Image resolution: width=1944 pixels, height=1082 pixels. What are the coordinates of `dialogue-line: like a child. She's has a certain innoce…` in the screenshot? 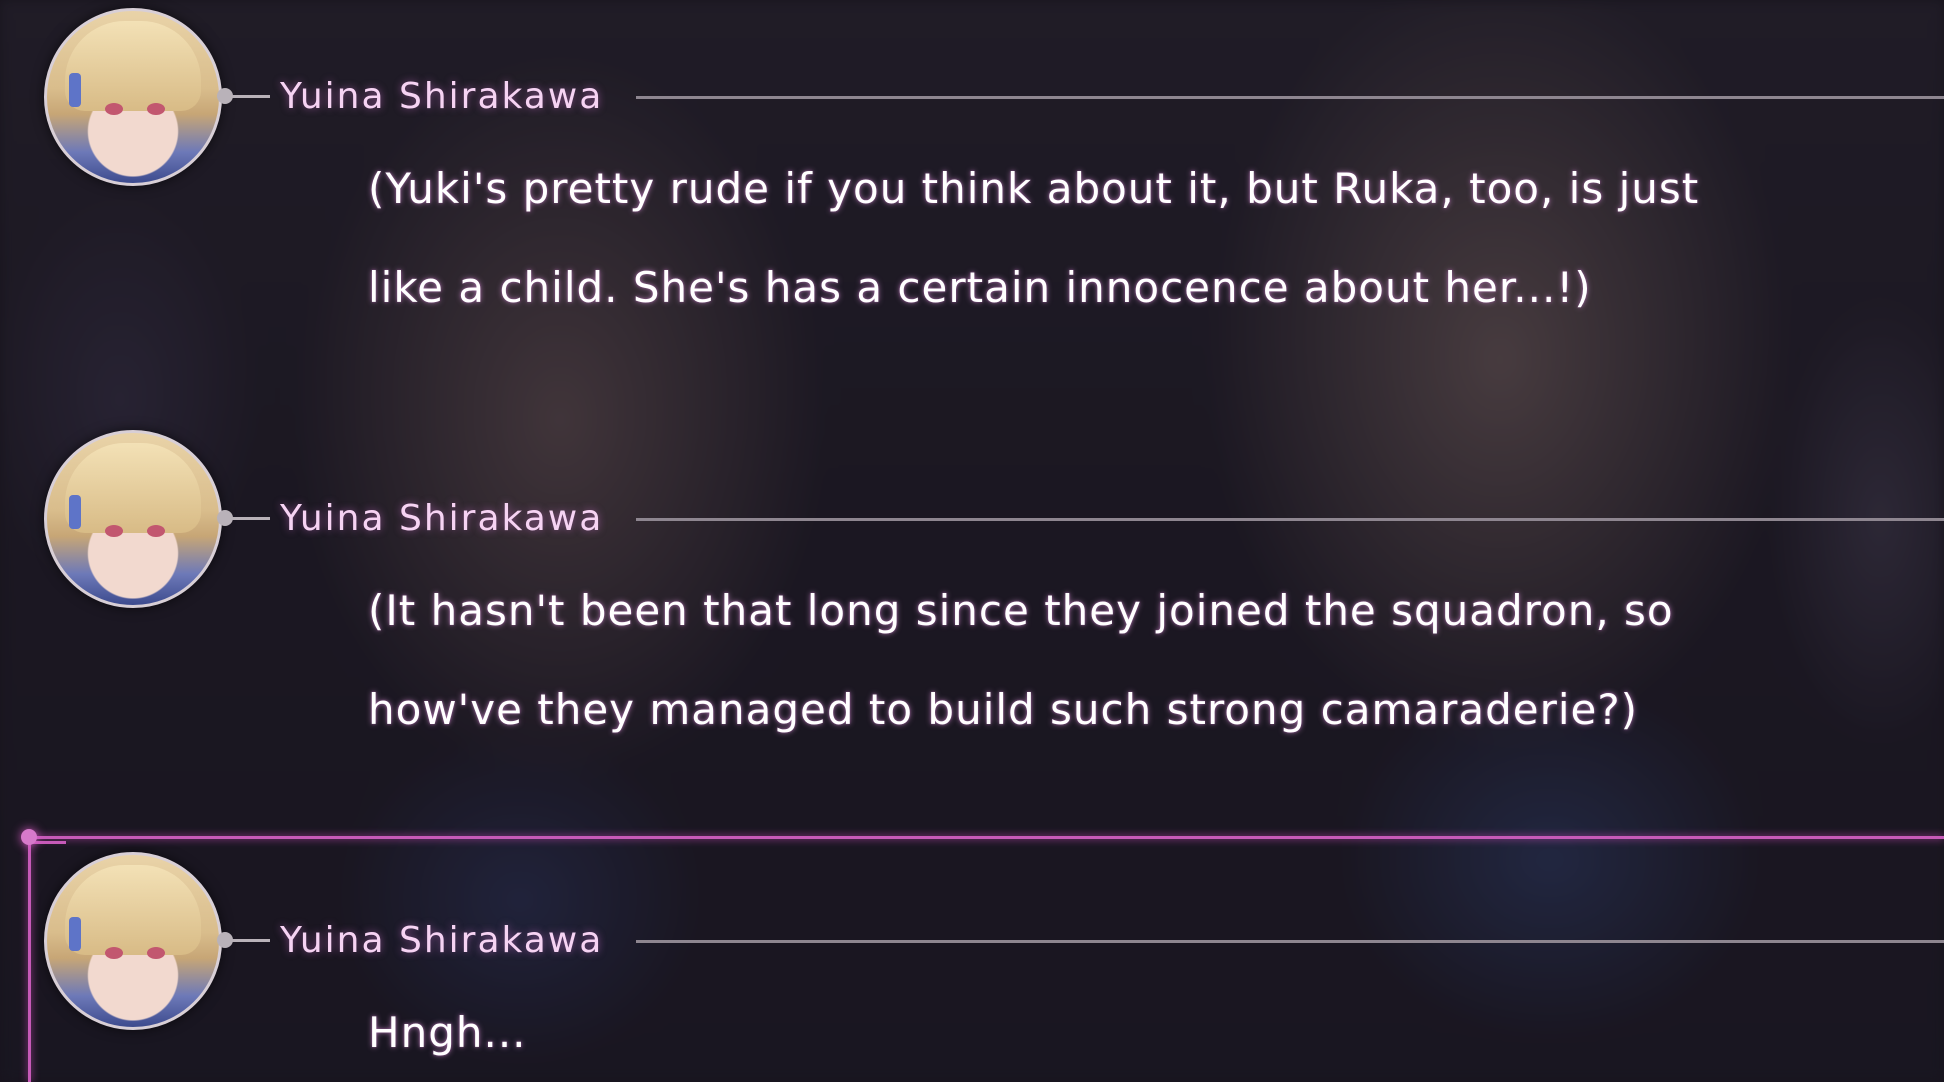 It's located at (980, 287).